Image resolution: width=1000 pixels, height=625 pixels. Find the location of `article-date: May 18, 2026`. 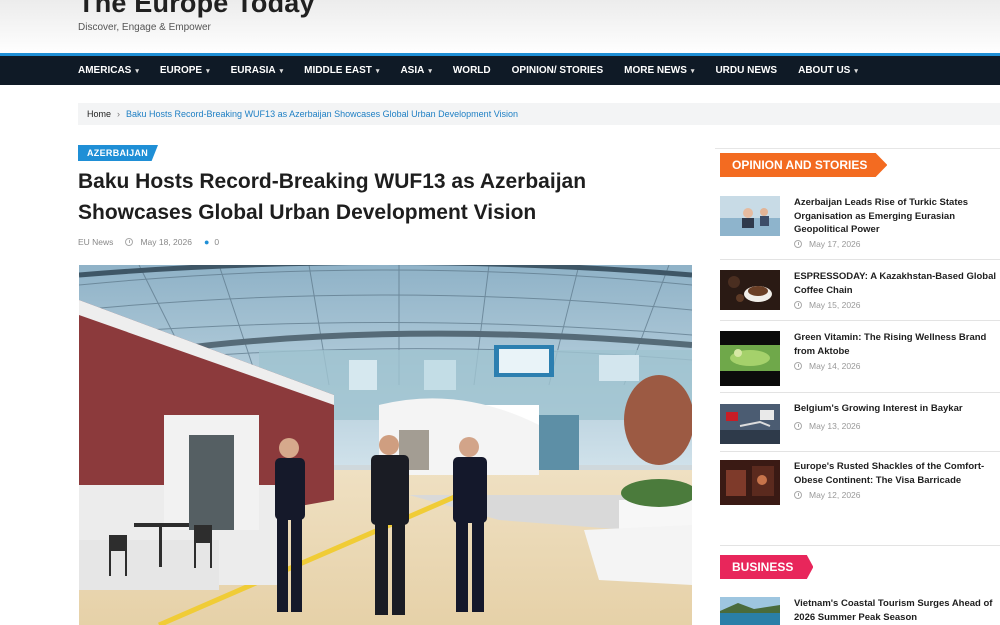

article-date: May 18, 2026 is located at coordinates (158, 242).